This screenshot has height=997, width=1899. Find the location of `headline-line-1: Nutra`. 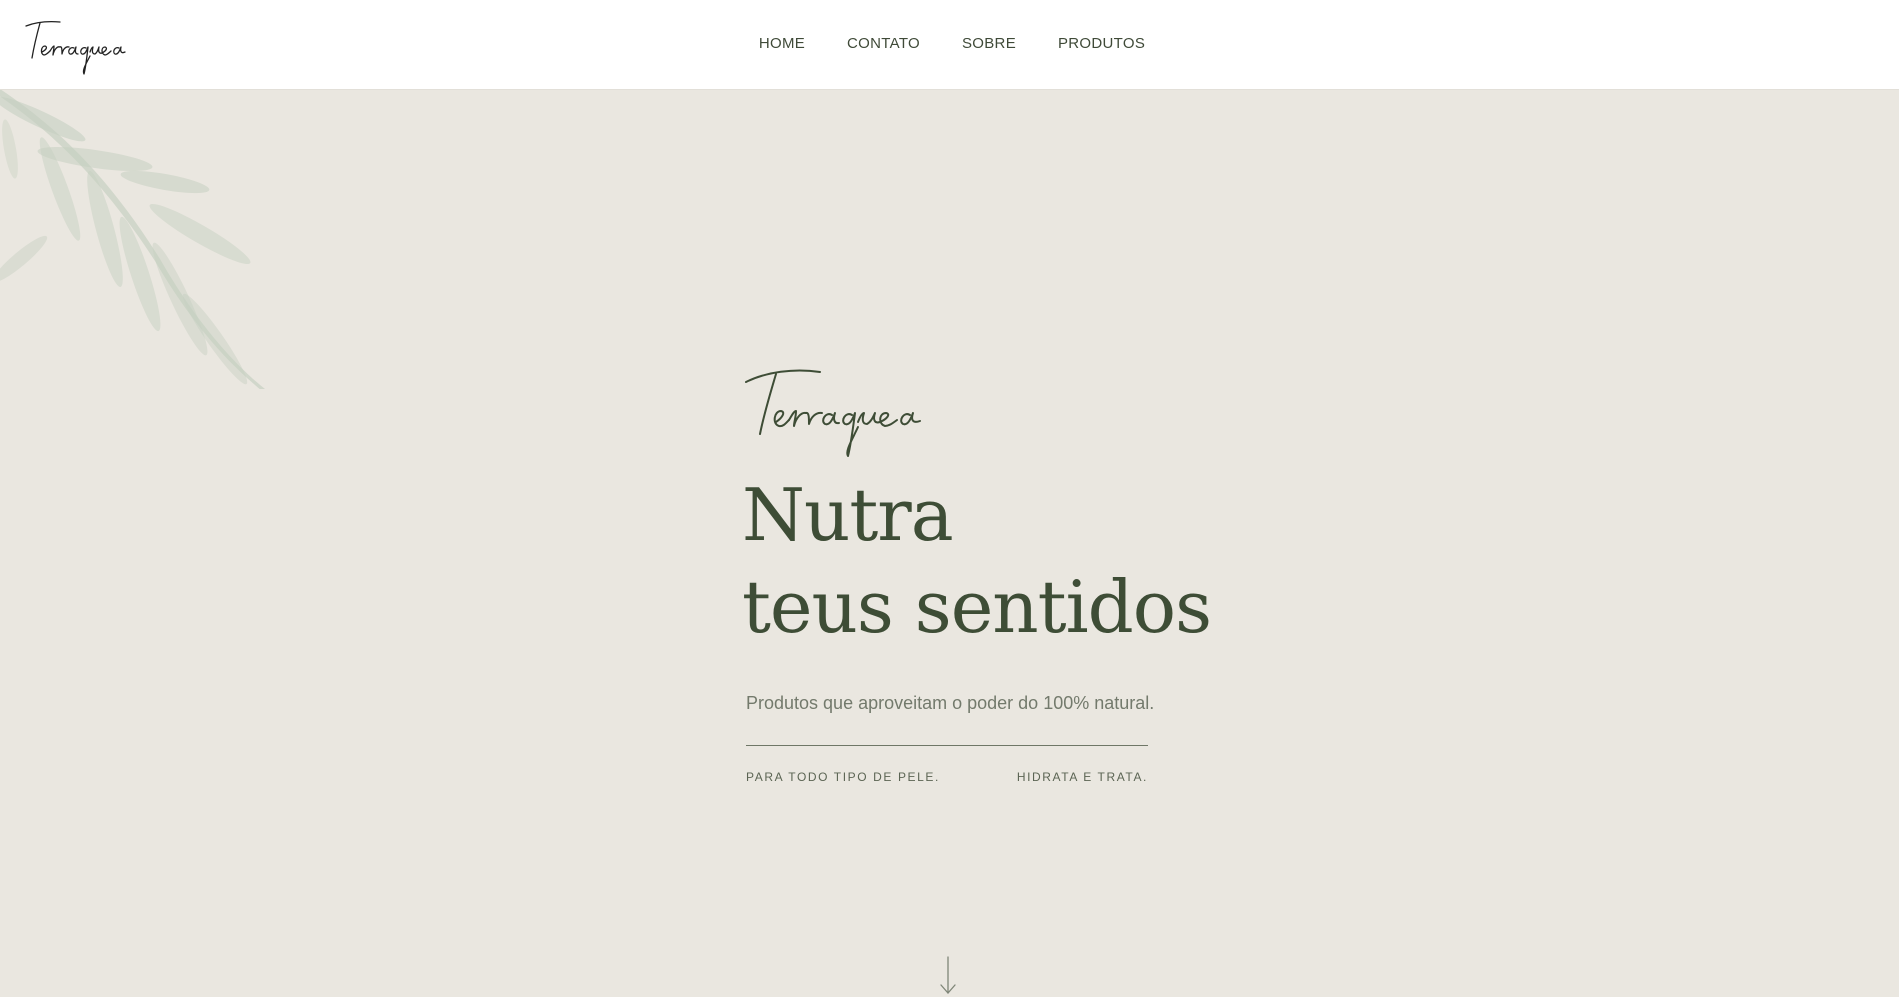

headline-line-1: Nutra is located at coordinates (848, 515).